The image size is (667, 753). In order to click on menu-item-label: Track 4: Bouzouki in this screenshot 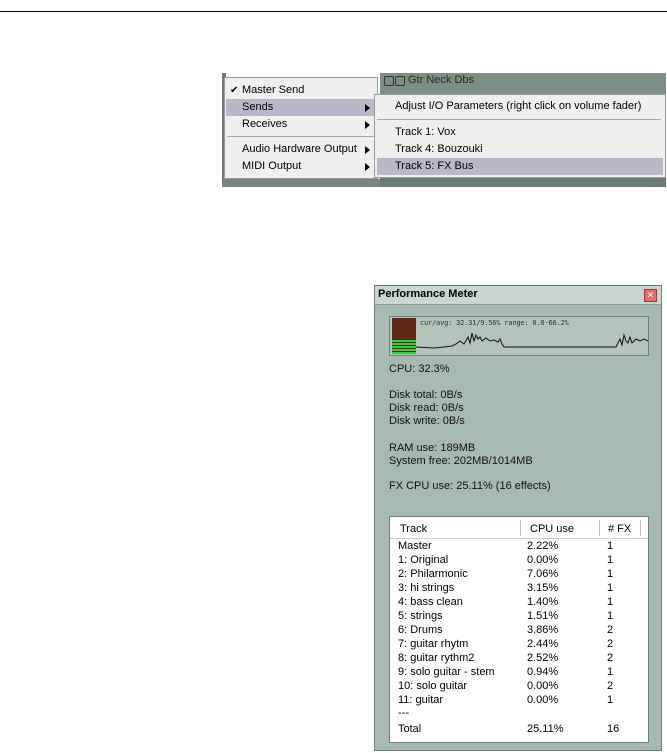, I will do `click(439, 149)`.